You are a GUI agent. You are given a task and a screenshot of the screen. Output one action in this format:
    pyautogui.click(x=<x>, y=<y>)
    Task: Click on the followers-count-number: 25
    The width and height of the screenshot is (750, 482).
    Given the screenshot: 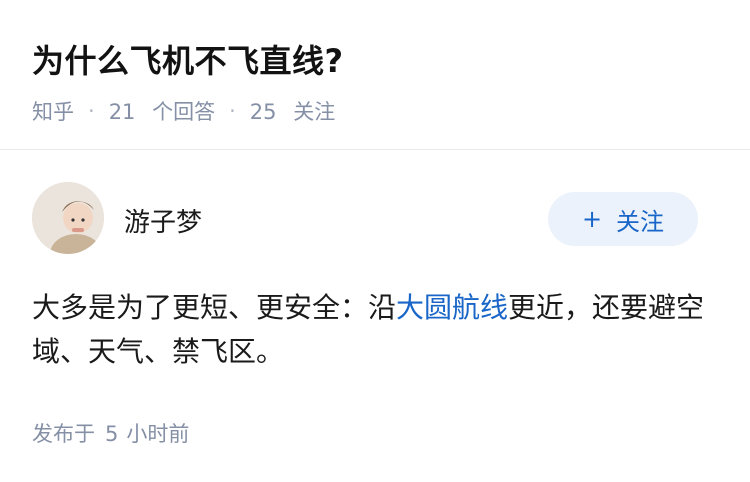 What is the action you would take?
    pyautogui.click(x=263, y=112)
    